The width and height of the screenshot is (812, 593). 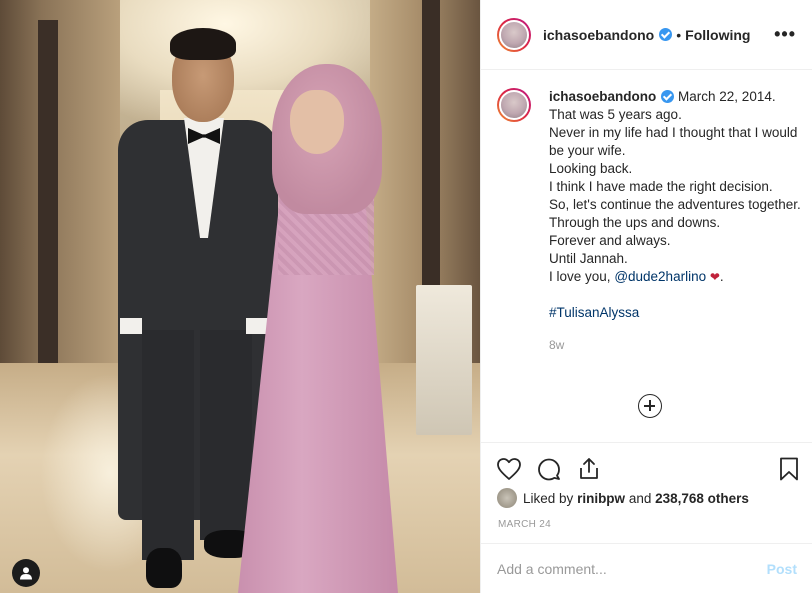 What do you see at coordinates (602, 96) in the screenshot?
I see `caption-username: ichasoebandono` at bounding box center [602, 96].